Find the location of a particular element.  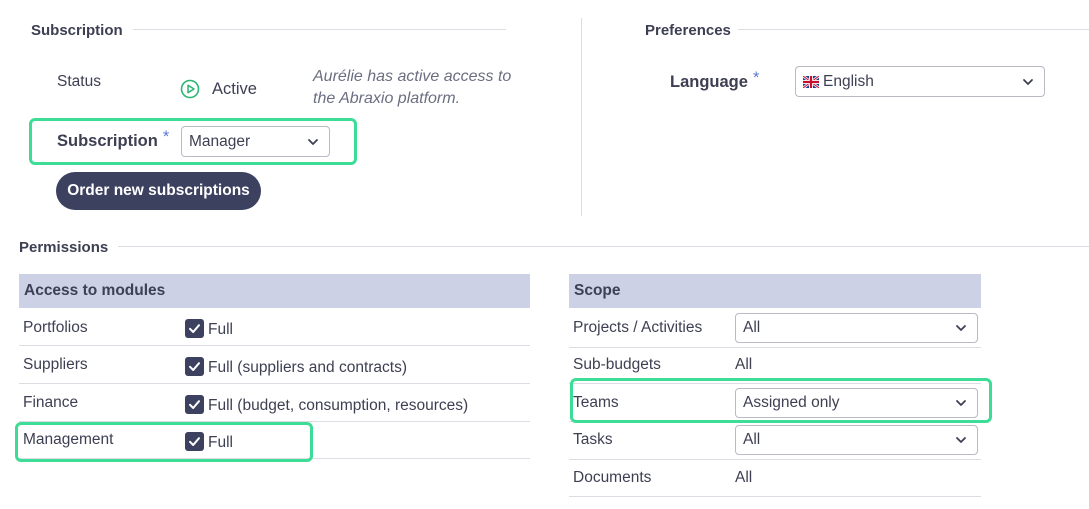

subscription-select: Manager is located at coordinates (255, 141).